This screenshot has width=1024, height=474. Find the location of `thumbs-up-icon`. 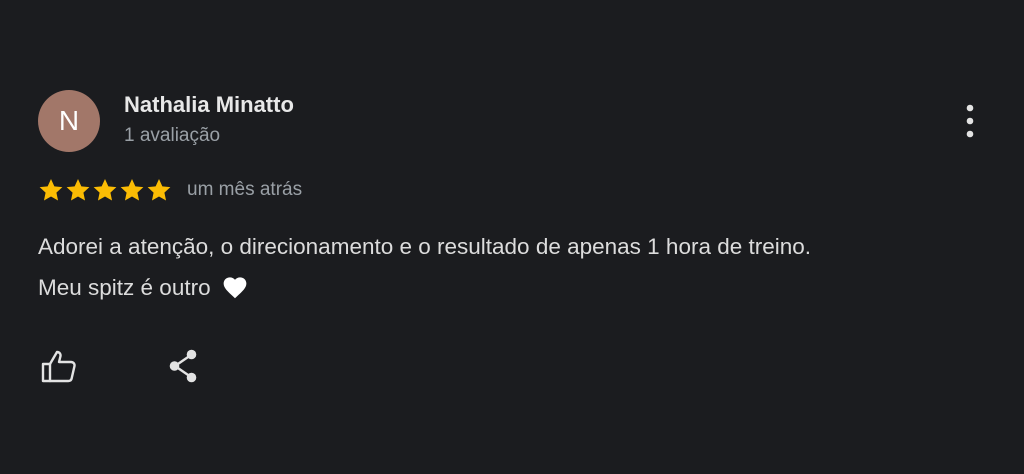

thumbs-up-icon is located at coordinates (58, 366).